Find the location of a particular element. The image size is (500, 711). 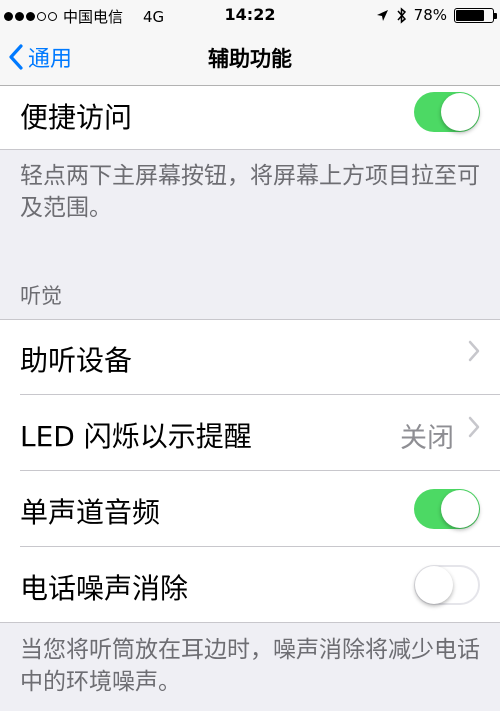

section-header-hearing: 听觉 is located at coordinates (41, 296).